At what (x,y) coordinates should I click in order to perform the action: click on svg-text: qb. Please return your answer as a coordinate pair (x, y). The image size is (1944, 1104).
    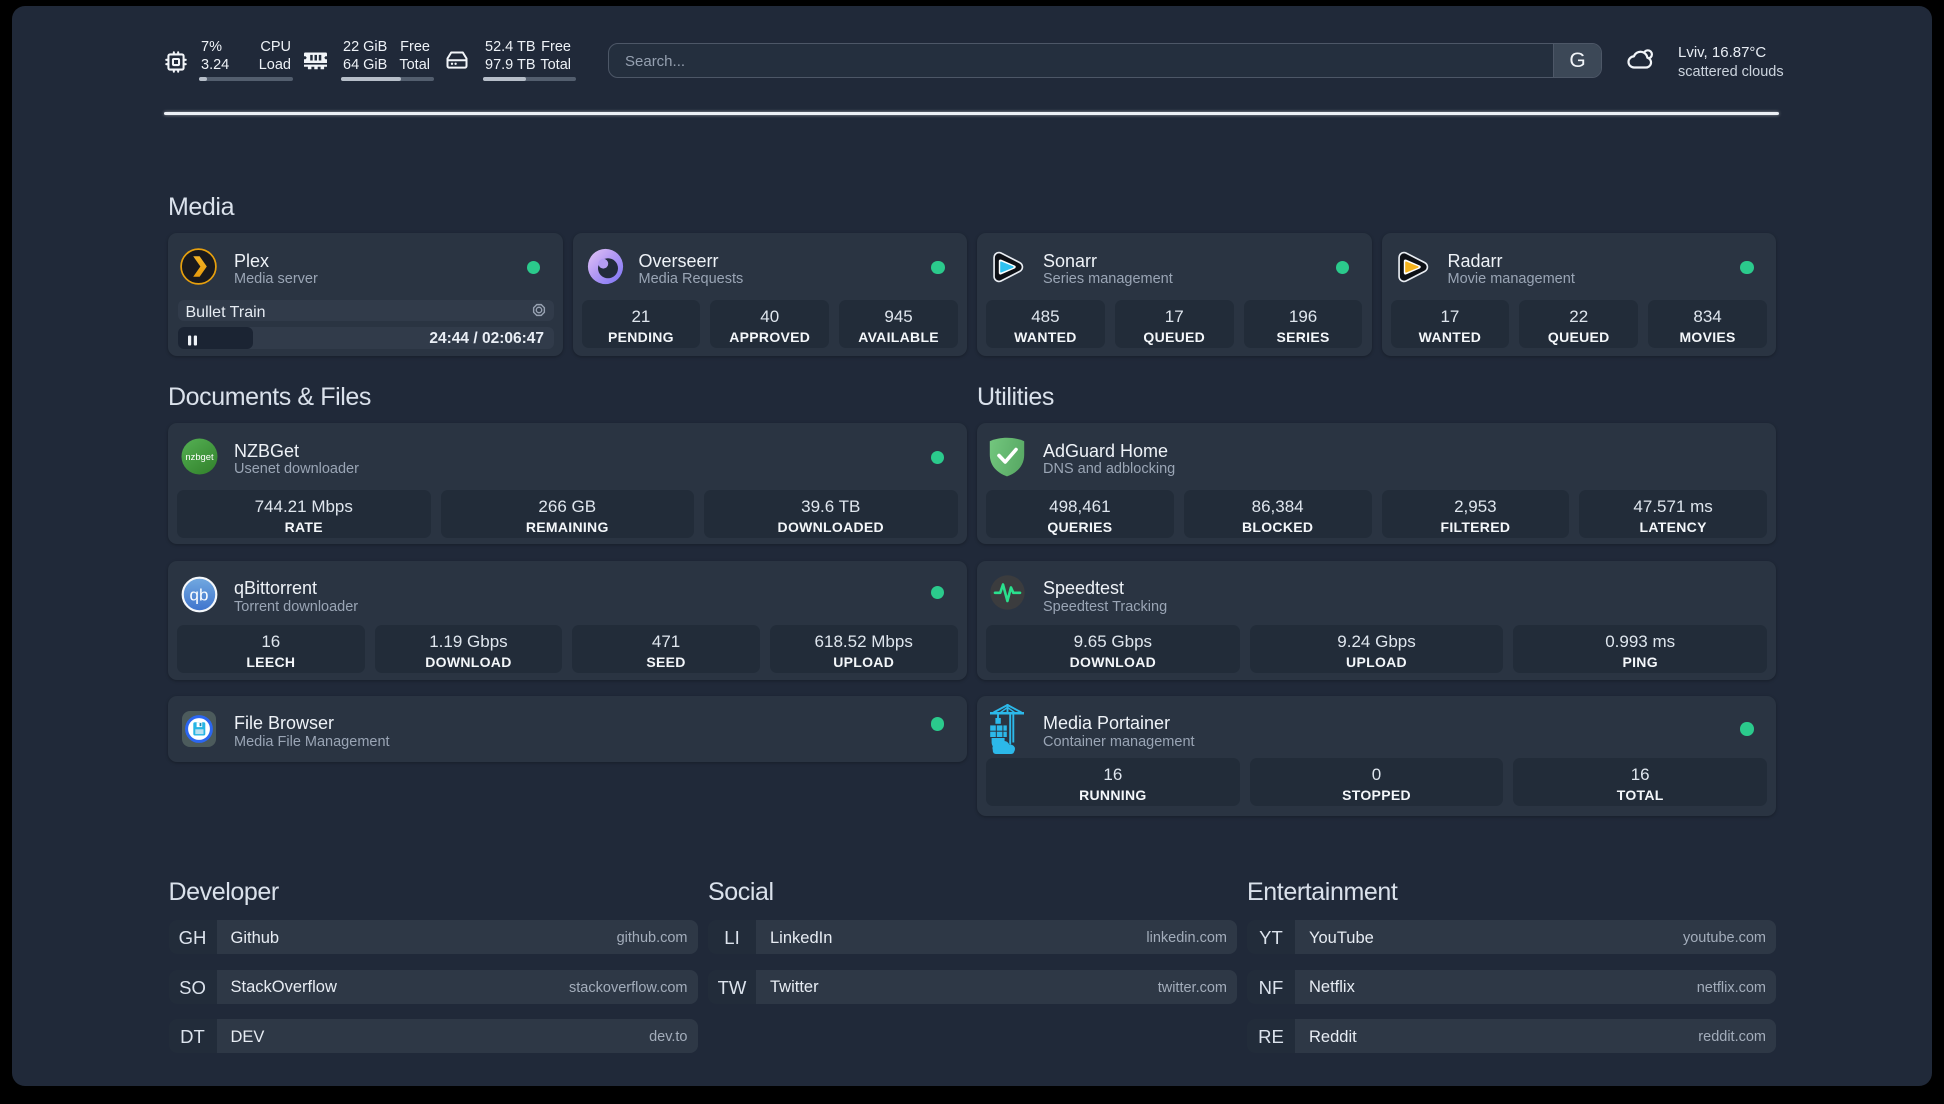
    Looking at the image, I should click on (199, 594).